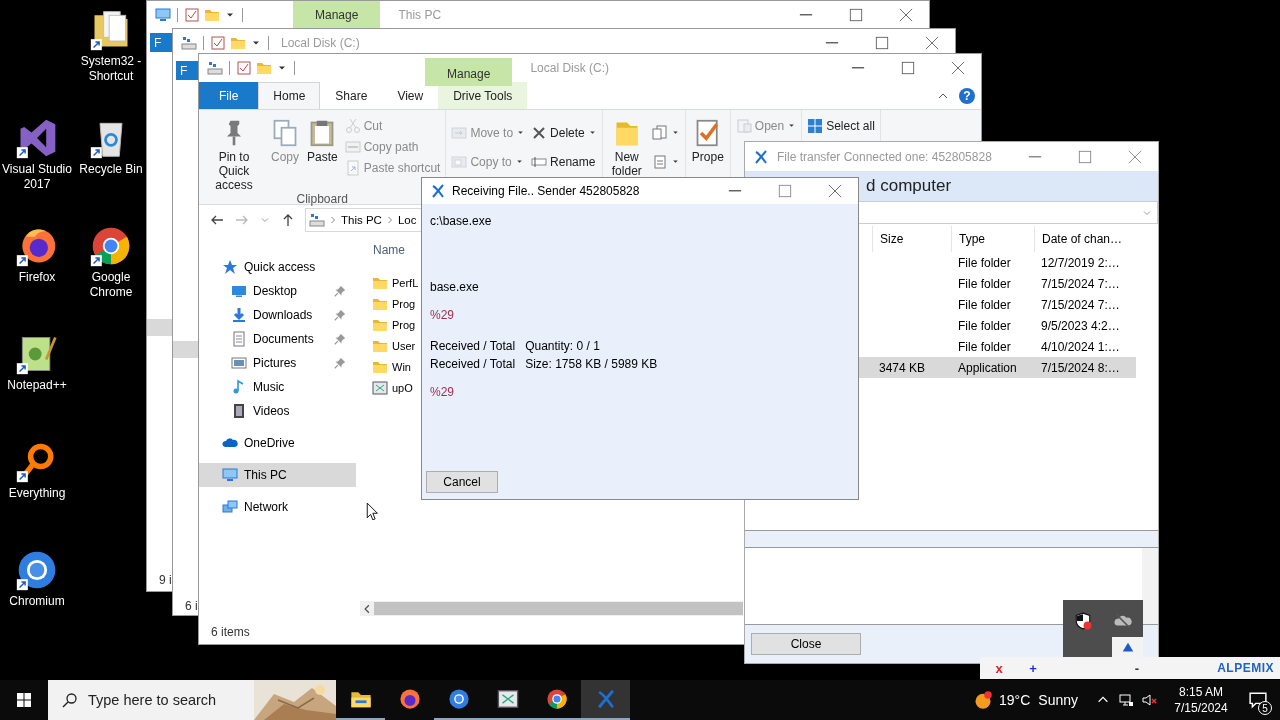  I want to click on status-text: 9 i, so click(165, 580).